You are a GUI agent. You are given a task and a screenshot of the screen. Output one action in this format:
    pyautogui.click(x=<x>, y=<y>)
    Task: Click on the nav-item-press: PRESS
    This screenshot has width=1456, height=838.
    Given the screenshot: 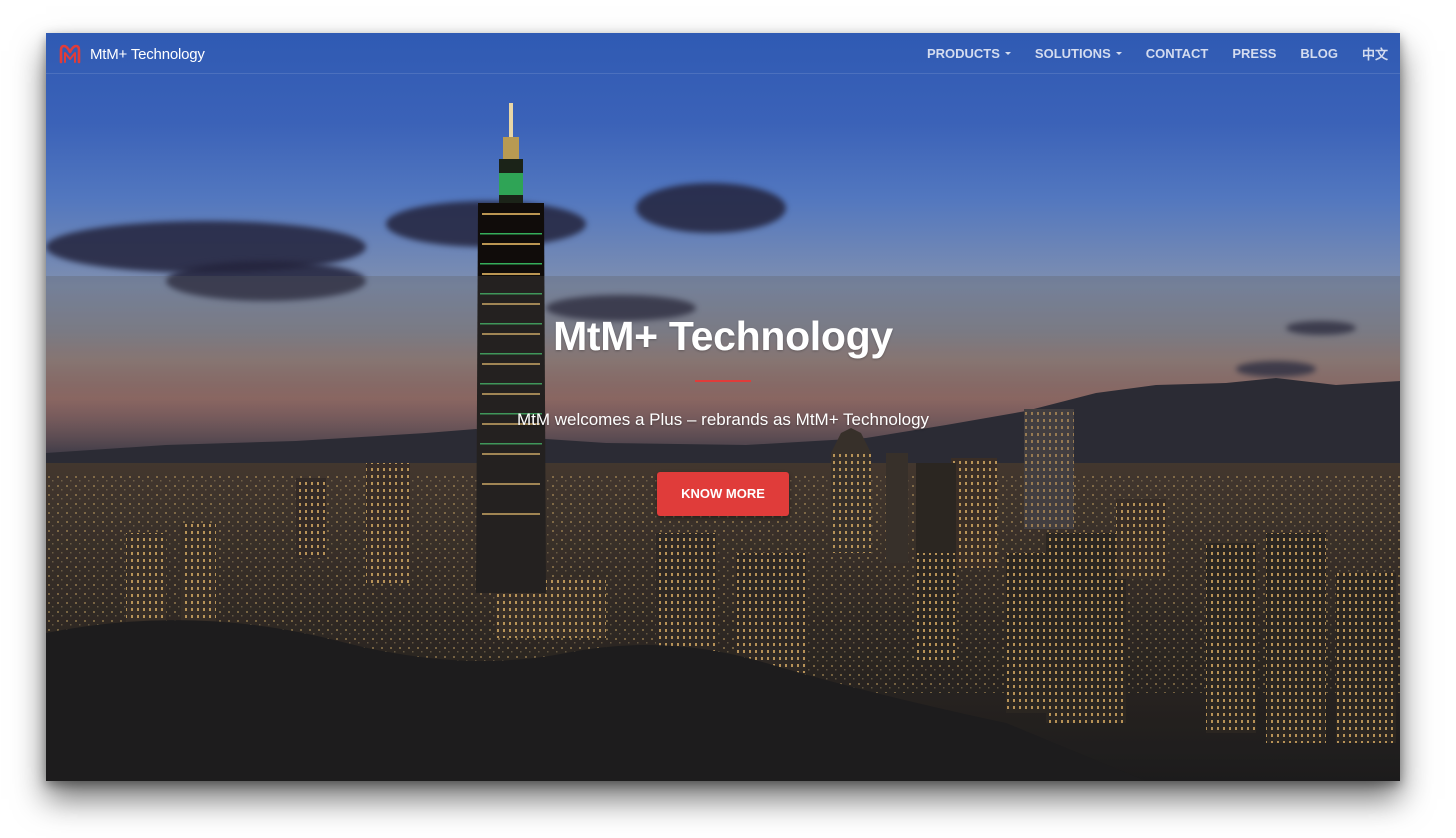 What is the action you would take?
    pyautogui.click(x=1254, y=53)
    